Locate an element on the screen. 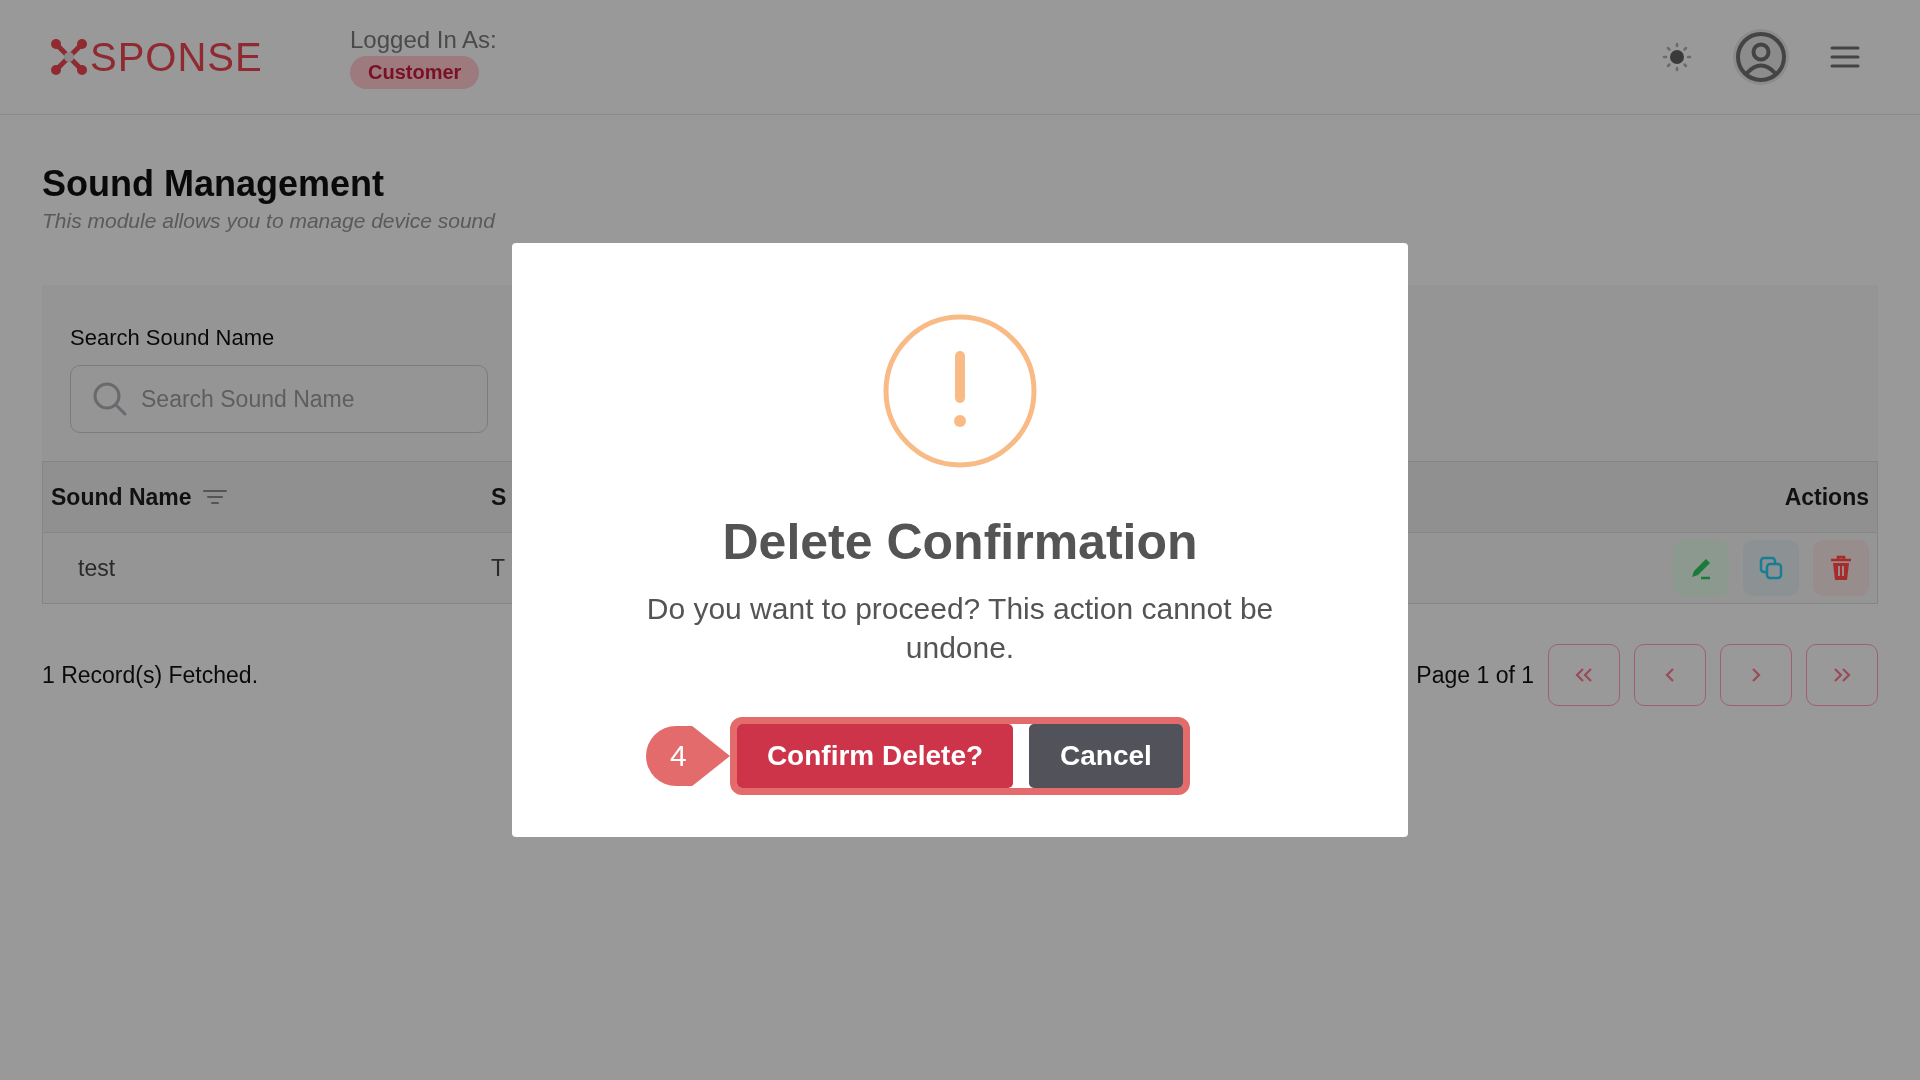 This screenshot has height=1080, width=1920. double-chevron-left-icon is located at coordinates (1584, 675).